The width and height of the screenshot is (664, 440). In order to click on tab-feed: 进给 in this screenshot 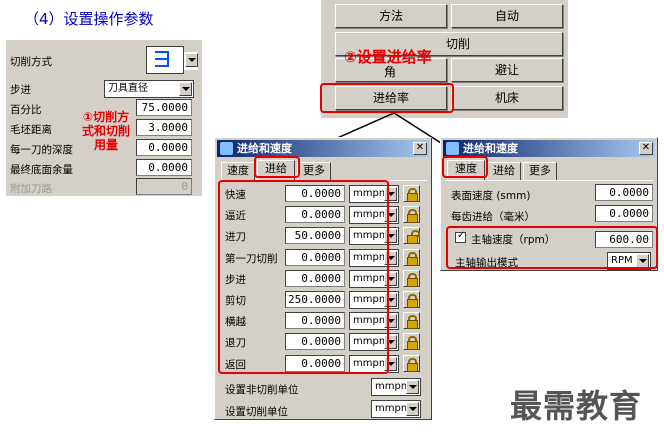, I will do `click(504, 171)`.